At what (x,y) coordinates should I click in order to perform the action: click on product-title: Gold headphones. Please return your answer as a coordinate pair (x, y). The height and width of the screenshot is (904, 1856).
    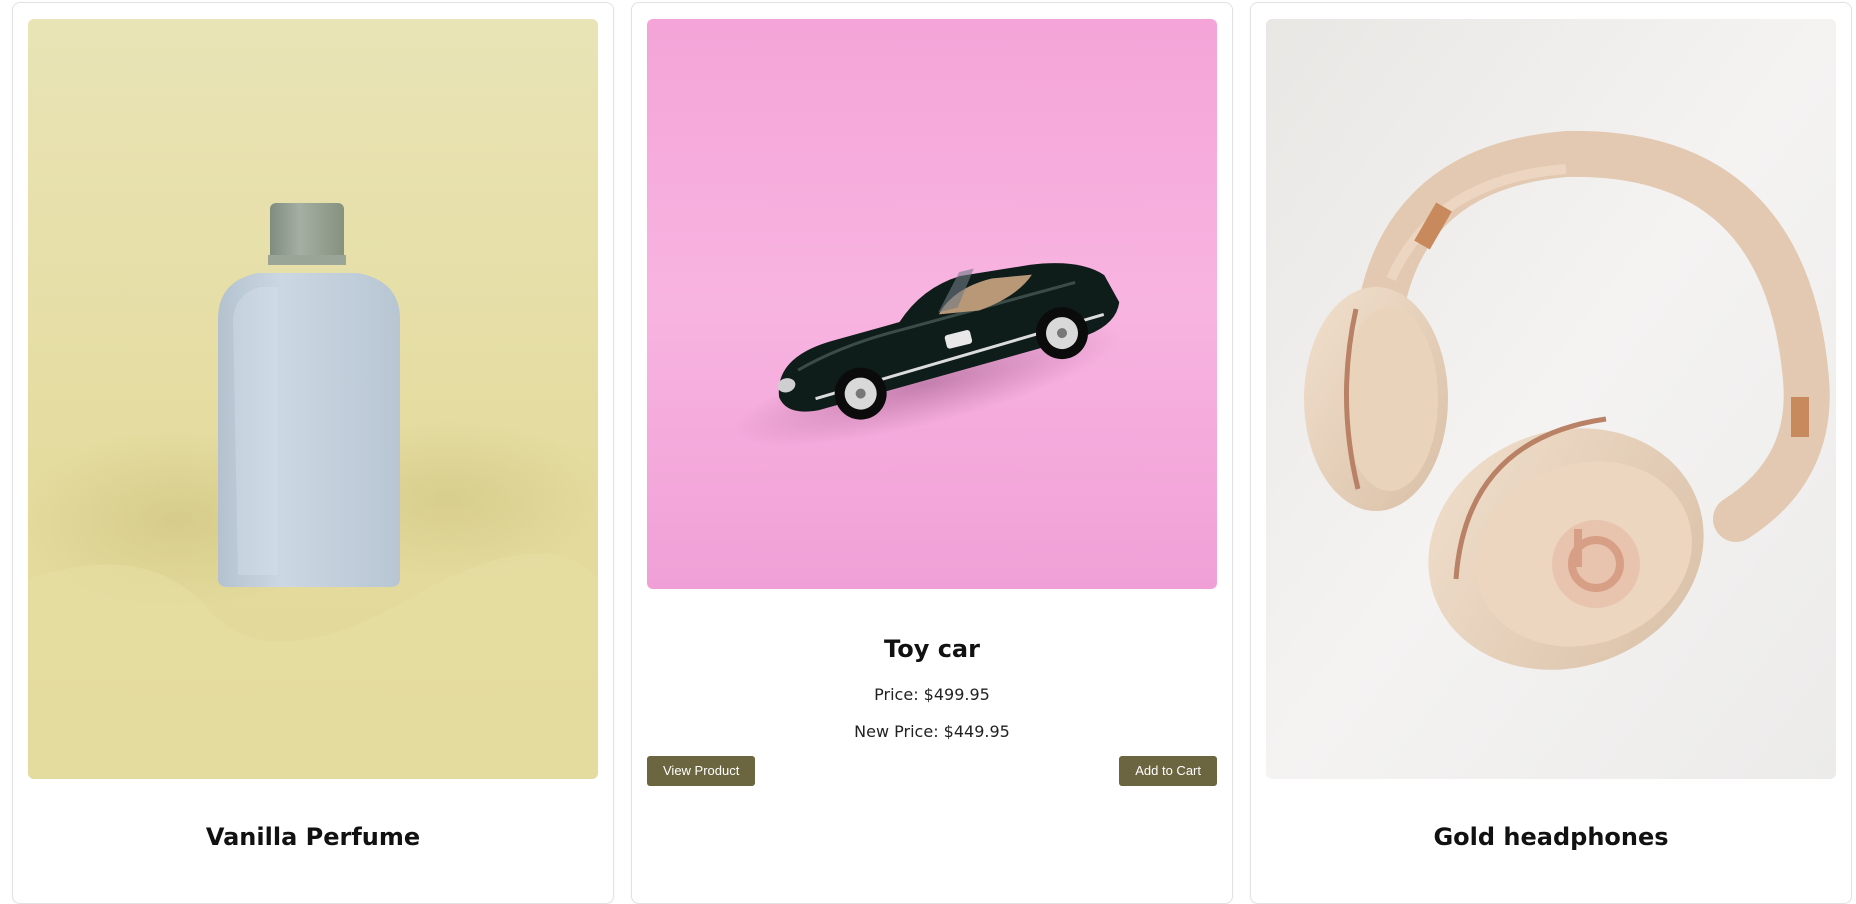
    Looking at the image, I should click on (1551, 837).